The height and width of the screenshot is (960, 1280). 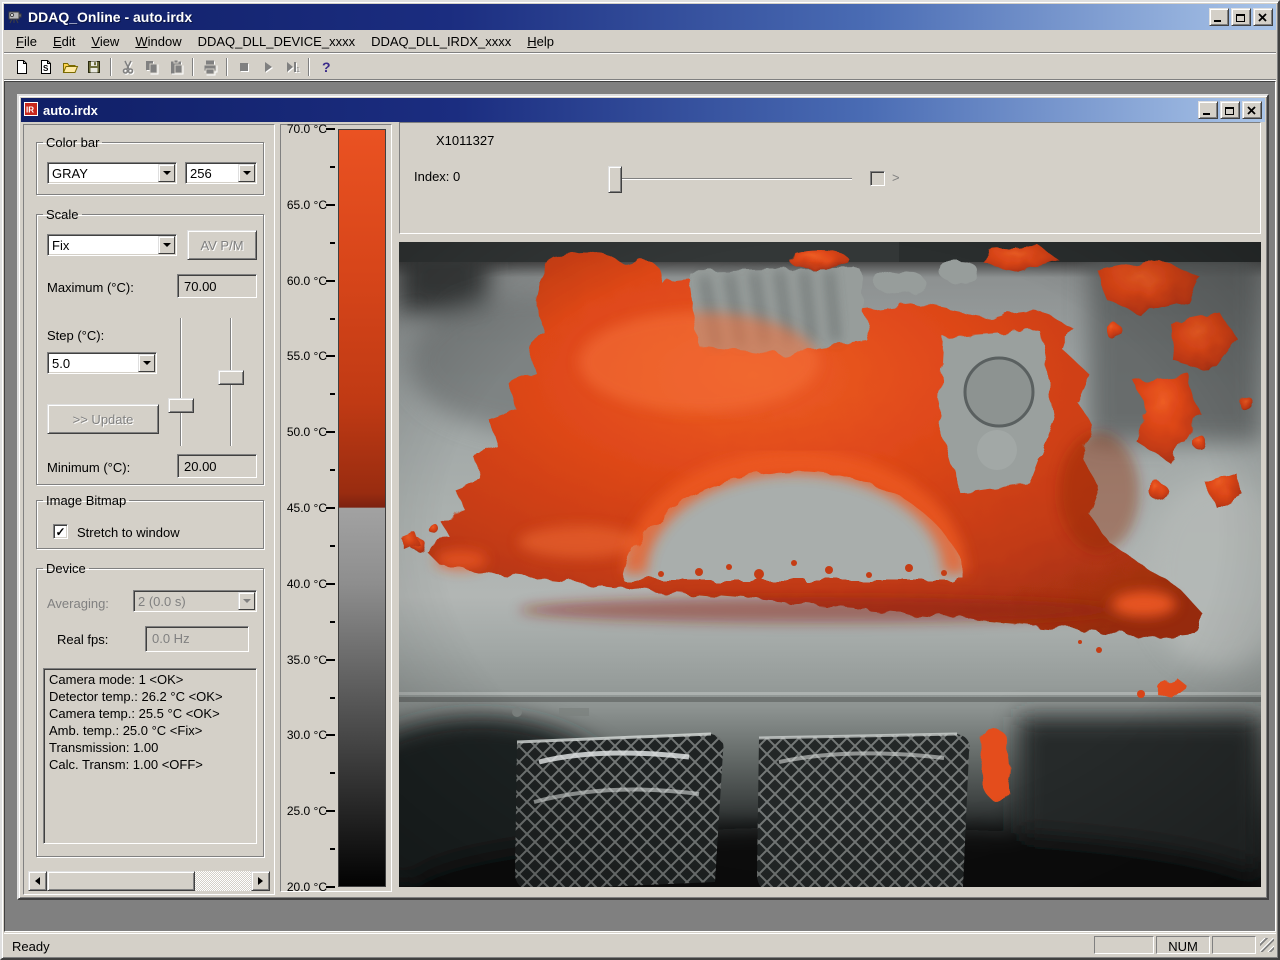 I want to click on svg-text: S, so click(x=46, y=68).